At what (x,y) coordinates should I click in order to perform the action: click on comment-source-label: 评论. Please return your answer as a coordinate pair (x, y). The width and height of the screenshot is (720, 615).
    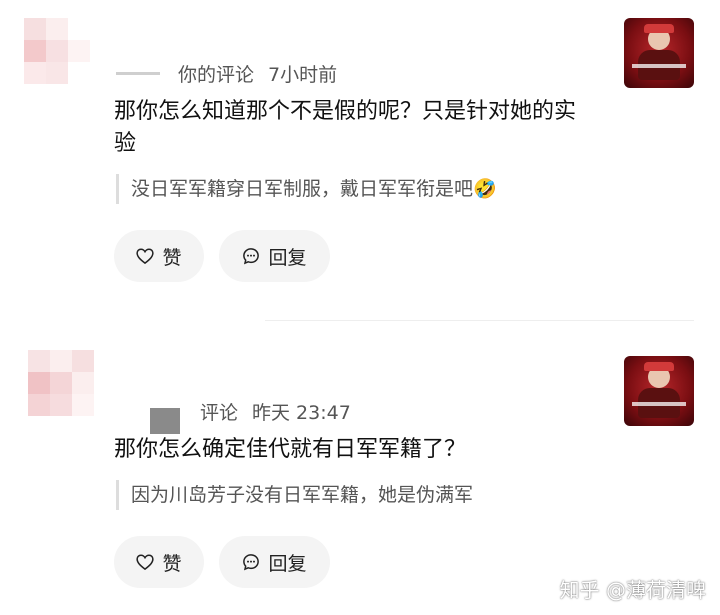
    Looking at the image, I should click on (219, 413).